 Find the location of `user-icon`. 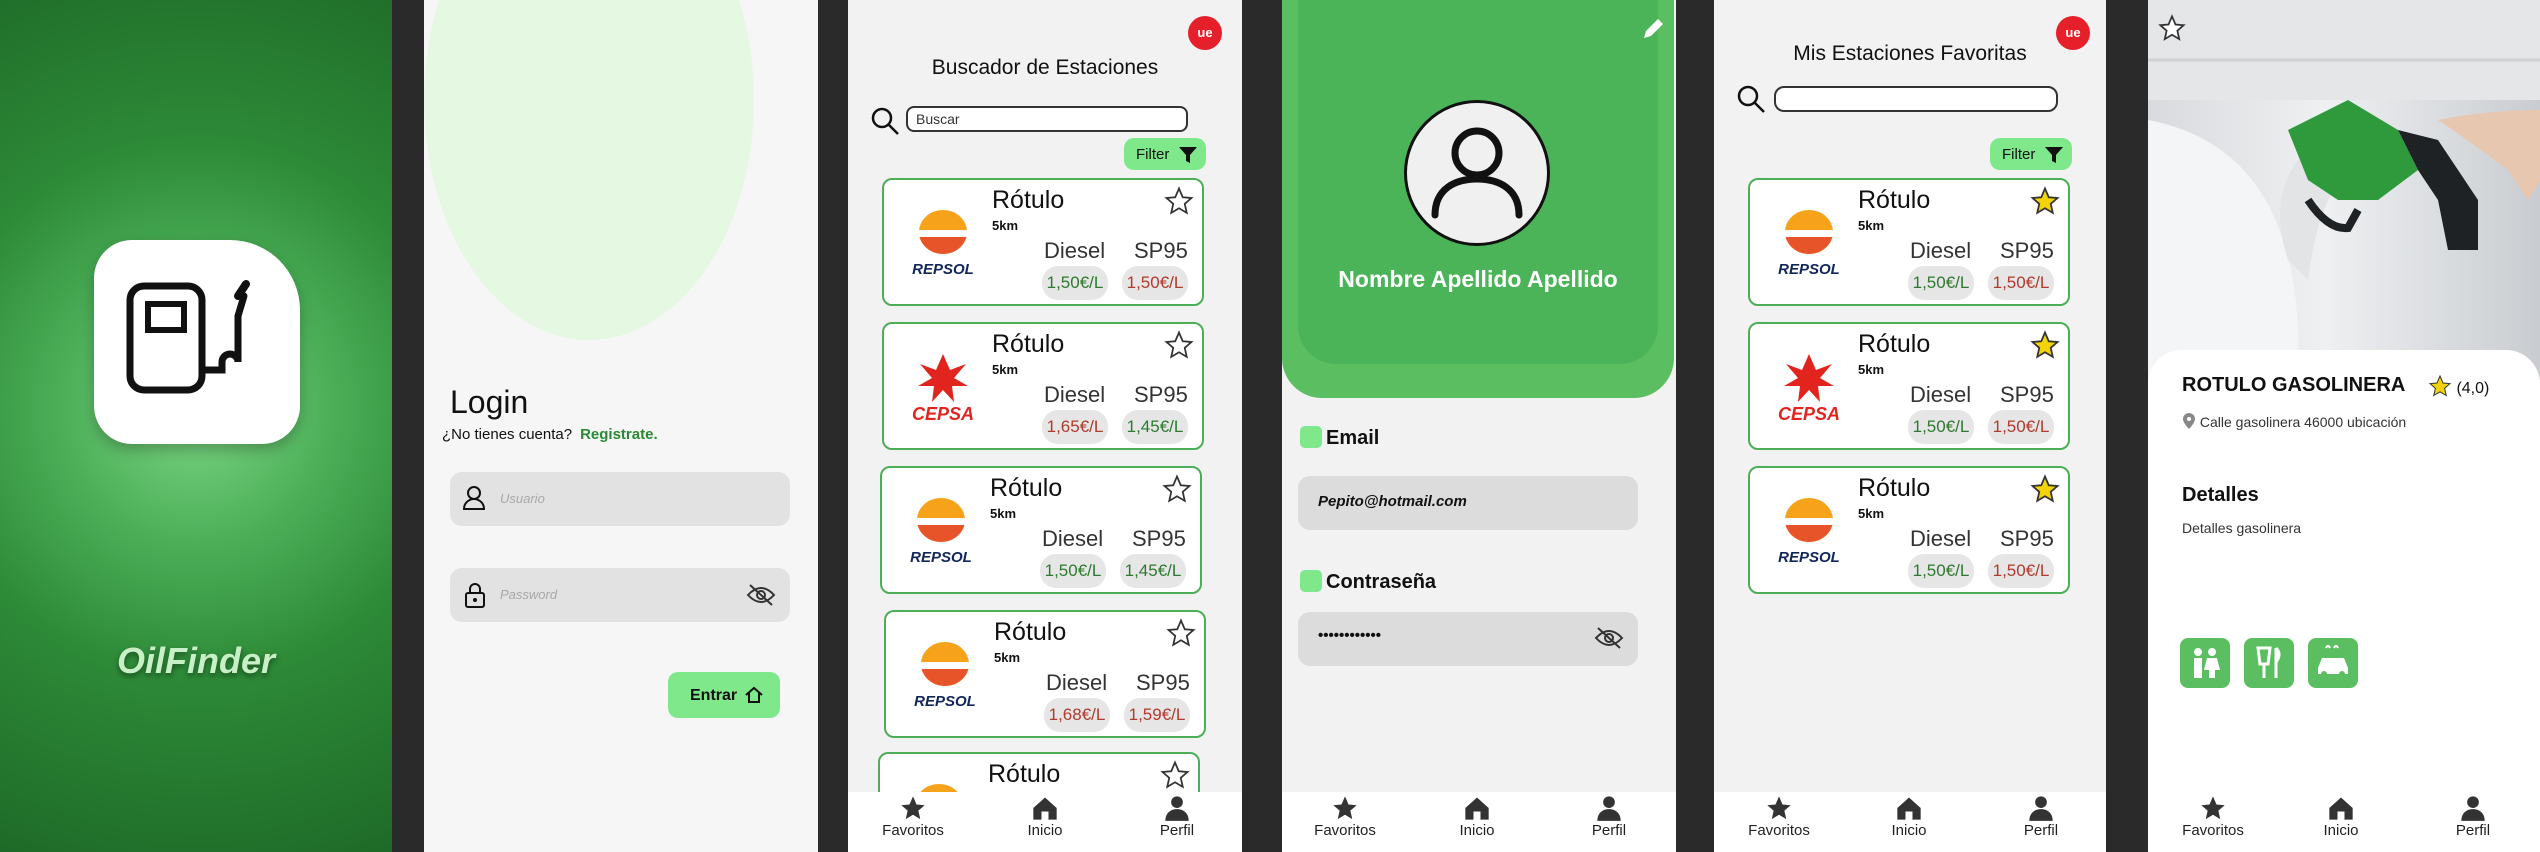

user-icon is located at coordinates (475, 500).